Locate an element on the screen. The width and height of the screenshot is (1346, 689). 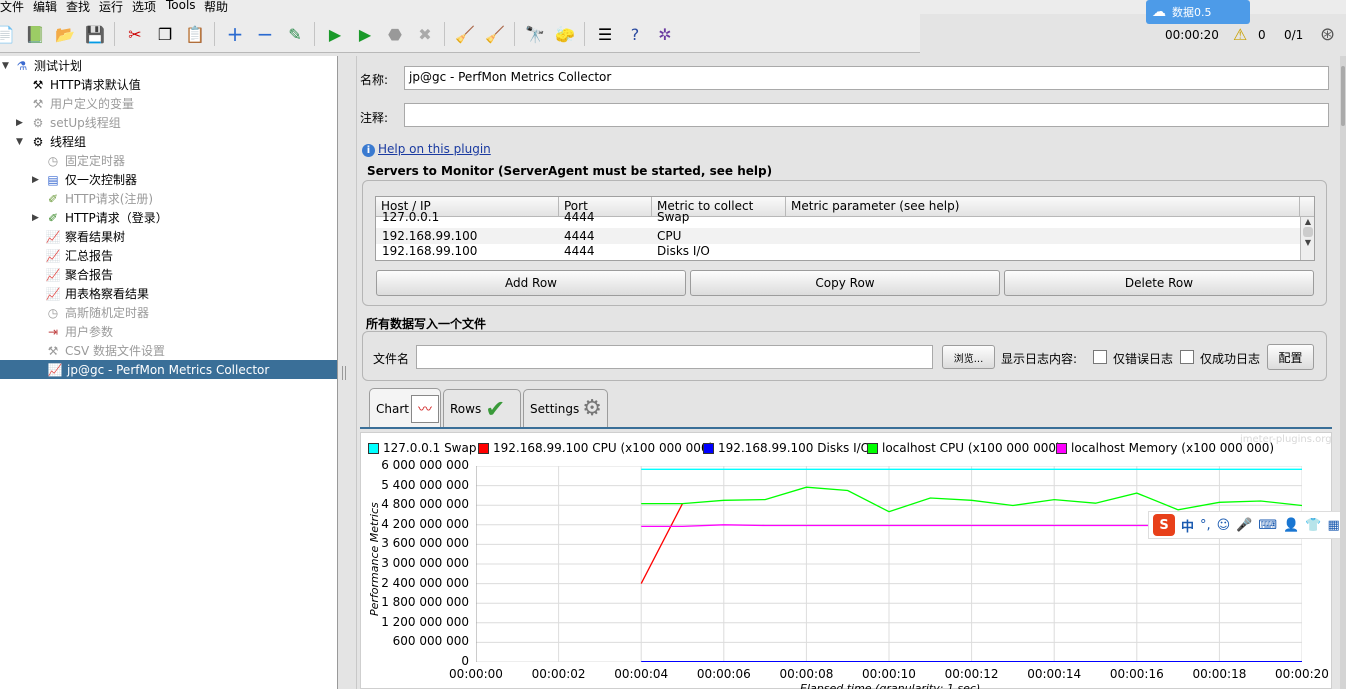
tree-item-results-tree: 📈 察看结果树 is located at coordinates (85, 236).